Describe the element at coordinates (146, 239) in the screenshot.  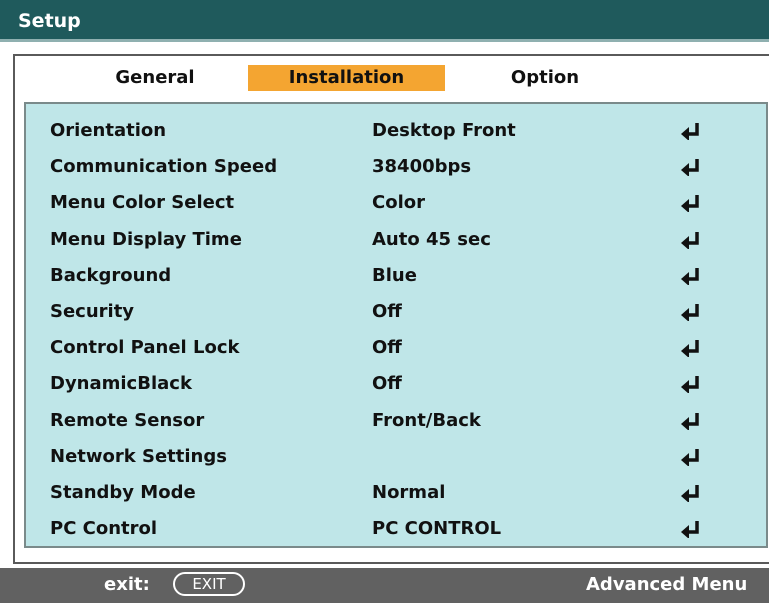
I see `row-label: Menu Display Time` at that location.